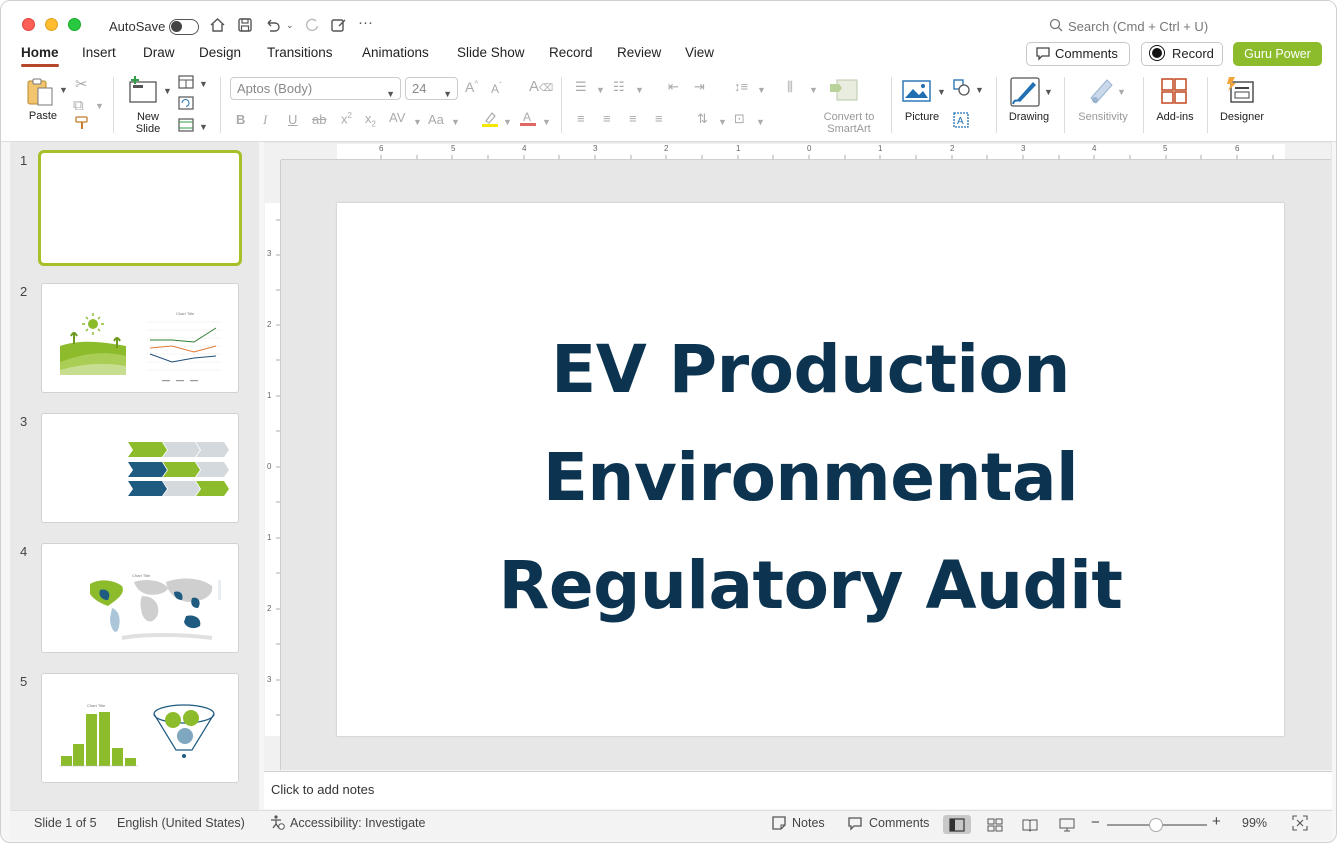 Image resolution: width=1337 pixels, height=843 pixels. What do you see at coordinates (181, 823) in the screenshot?
I see `language-indicator: English (United States)` at bounding box center [181, 823].